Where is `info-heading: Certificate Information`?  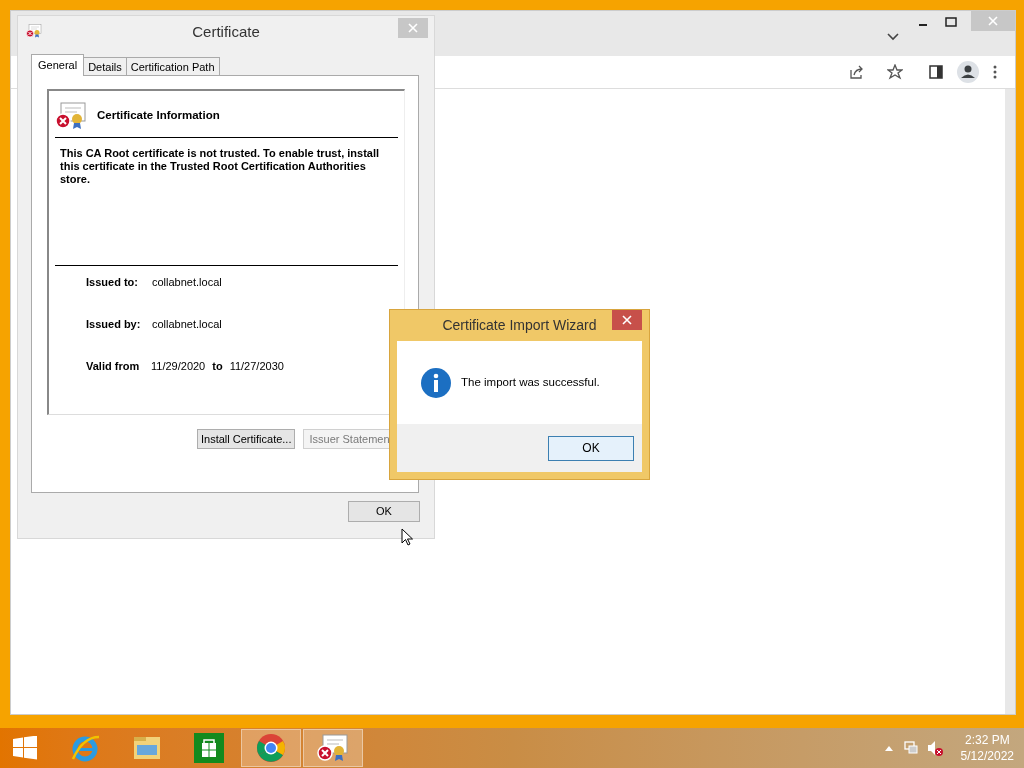
info-heading: Certificate Information is located at coordinates (158, 116).